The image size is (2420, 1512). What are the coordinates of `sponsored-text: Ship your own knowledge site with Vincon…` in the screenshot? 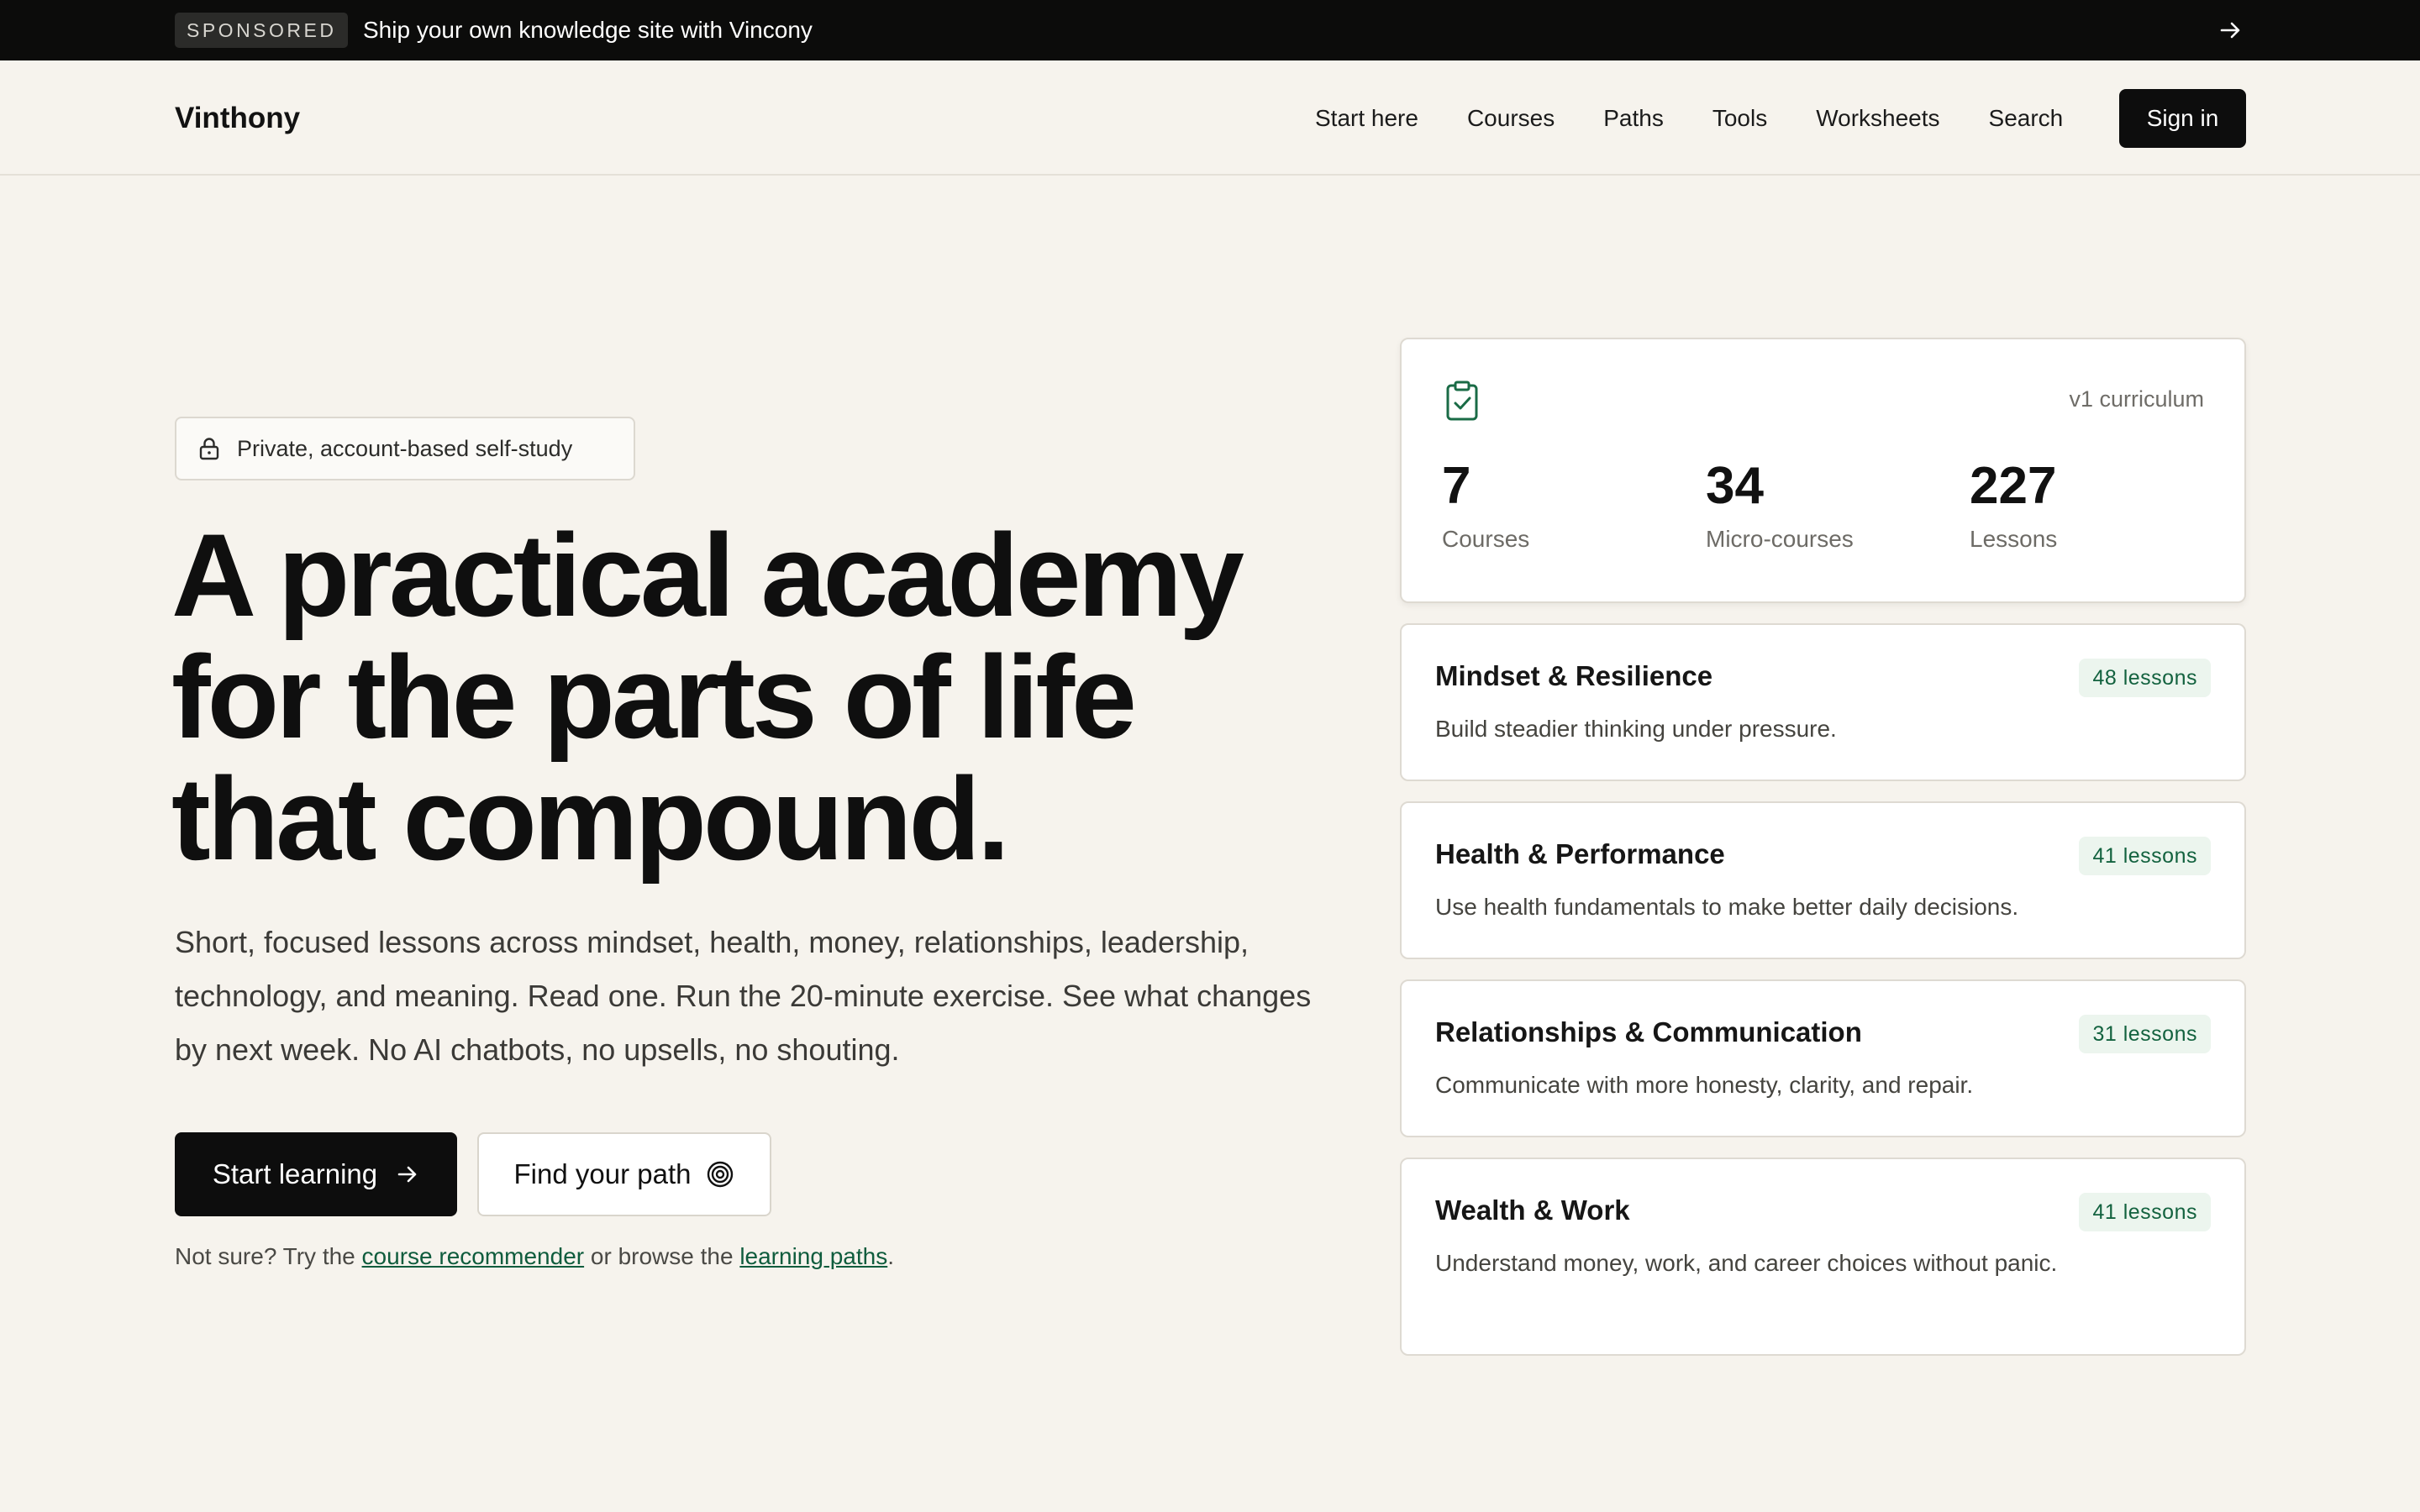 It's located at (588, 30).